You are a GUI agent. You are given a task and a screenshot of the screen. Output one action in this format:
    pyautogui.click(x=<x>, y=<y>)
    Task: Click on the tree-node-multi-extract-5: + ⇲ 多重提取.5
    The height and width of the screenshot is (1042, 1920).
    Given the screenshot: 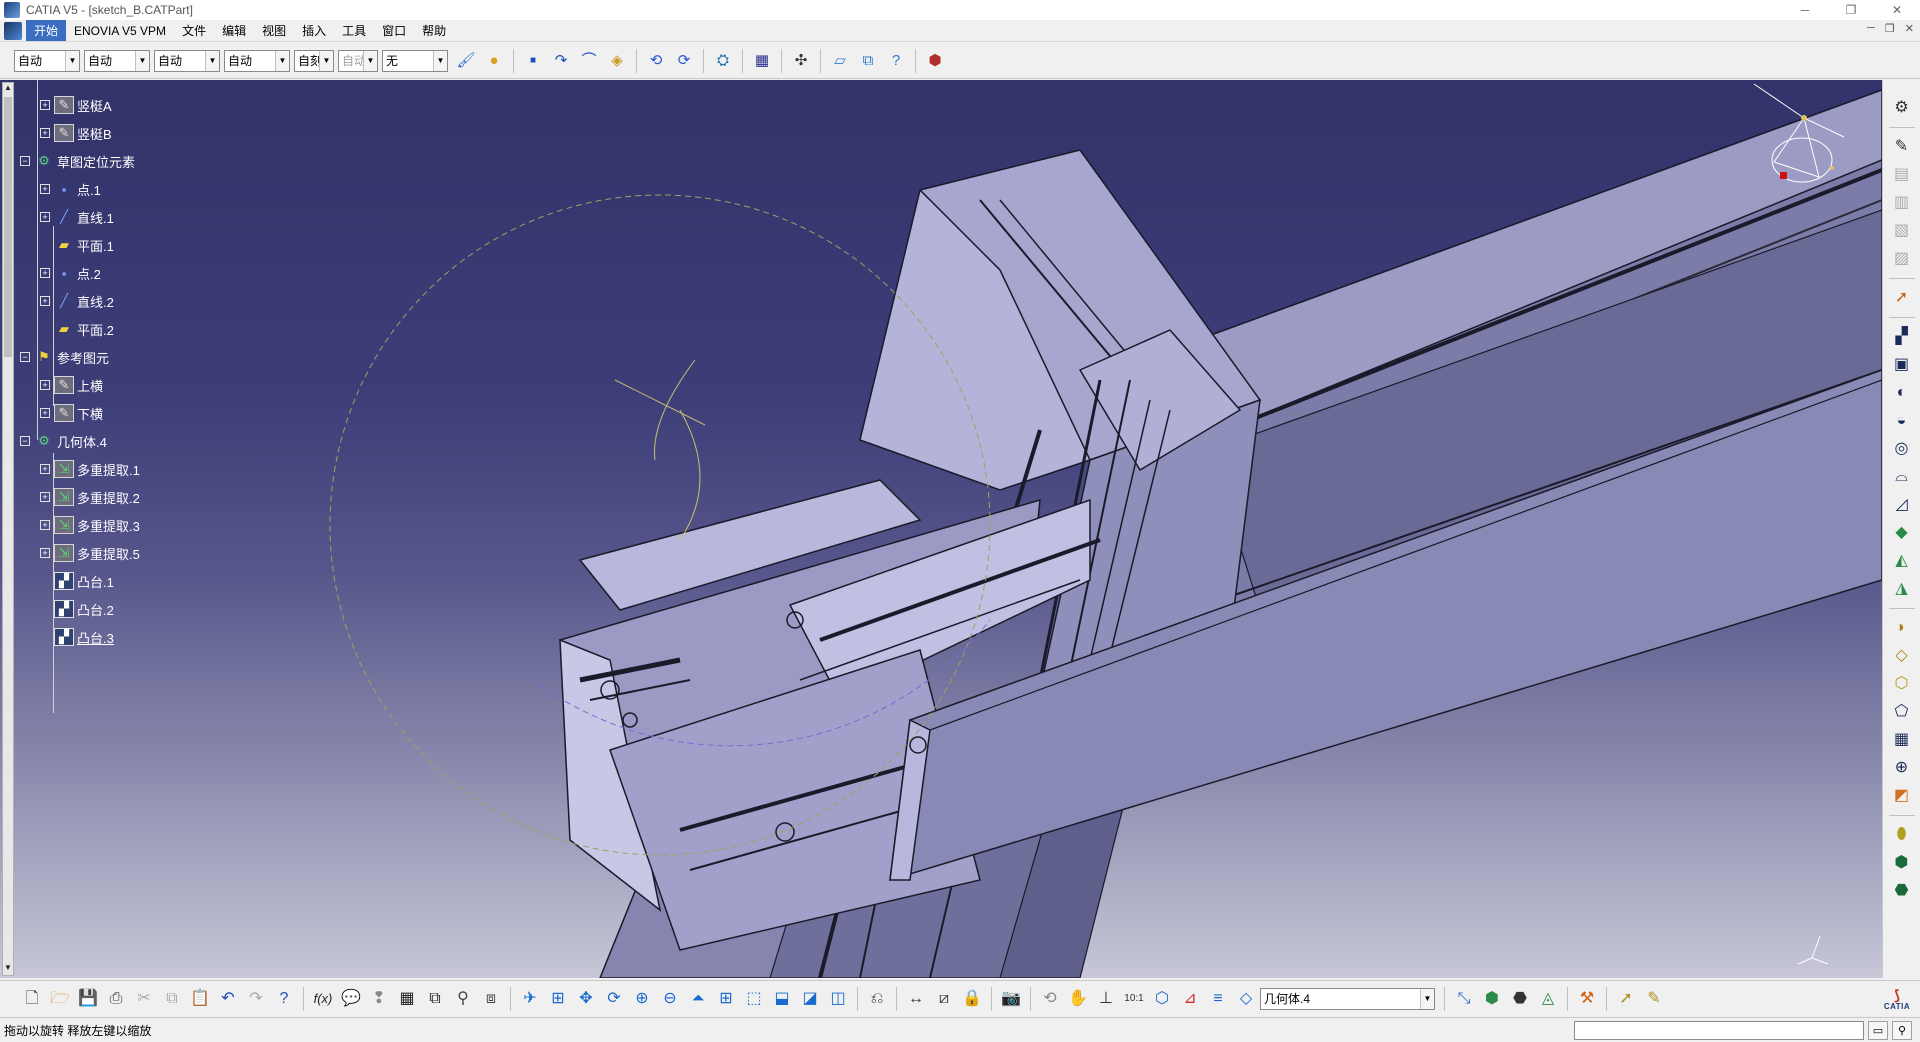 What is the action you would take?
    pyautogui.click(x=90, y=553)
    